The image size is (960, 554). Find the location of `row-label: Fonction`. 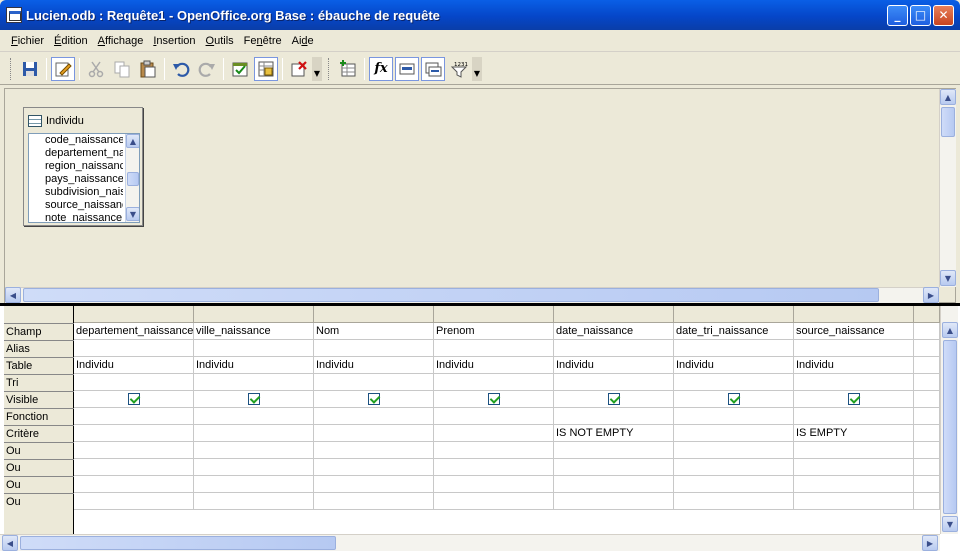

row-label: Fonction is located at coordinates (39, 416).